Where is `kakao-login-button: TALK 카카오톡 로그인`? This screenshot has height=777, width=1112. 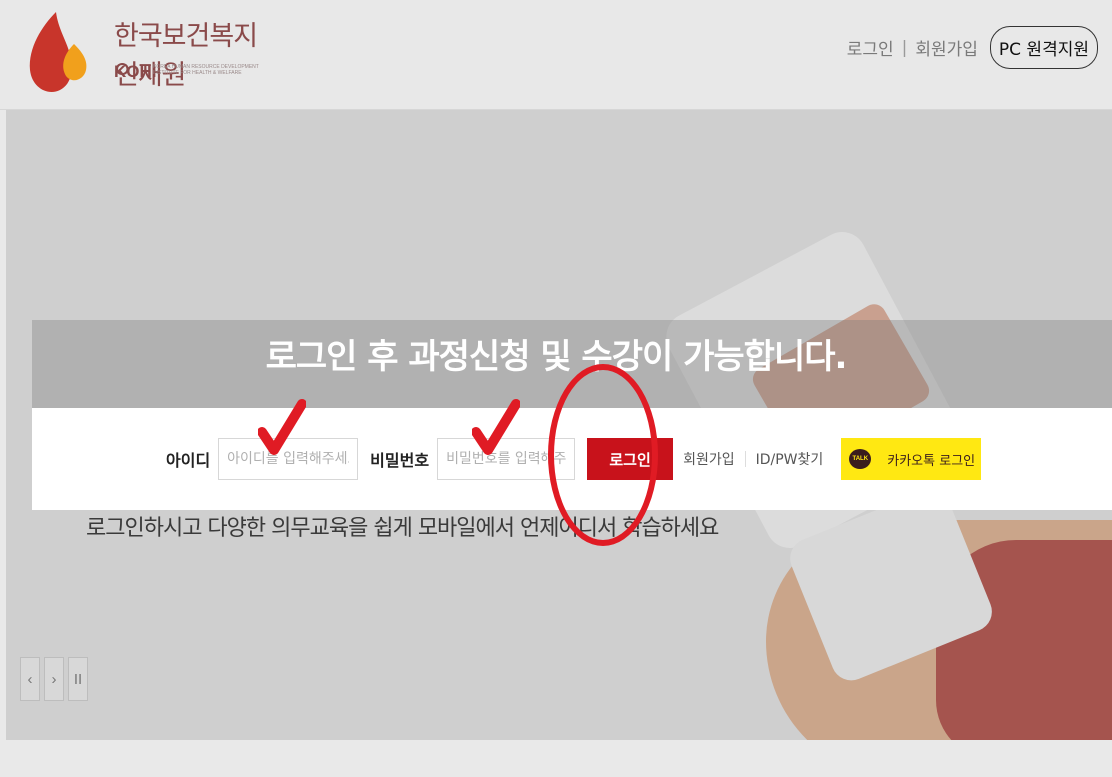
kakao-login-button: TALK 카카오톡 로그인 is located at coordinates (911, 459).